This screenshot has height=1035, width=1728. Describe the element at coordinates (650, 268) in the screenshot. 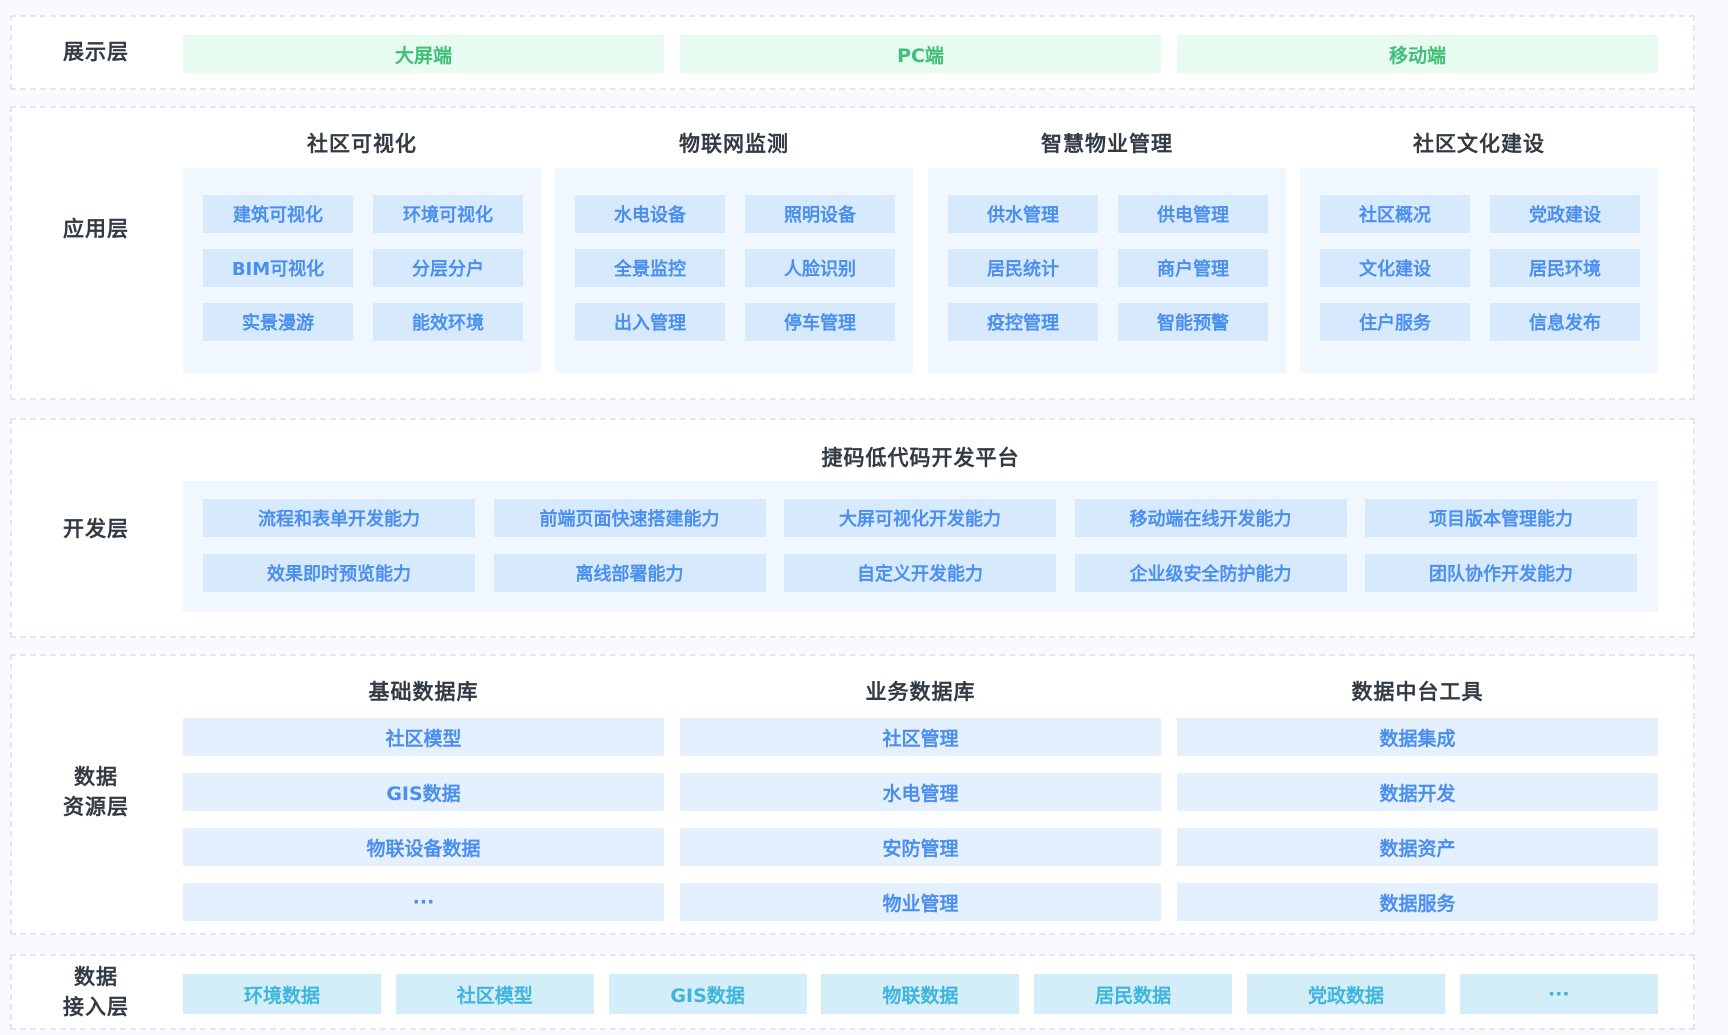

I see `application-item: 全景监控` at that location.